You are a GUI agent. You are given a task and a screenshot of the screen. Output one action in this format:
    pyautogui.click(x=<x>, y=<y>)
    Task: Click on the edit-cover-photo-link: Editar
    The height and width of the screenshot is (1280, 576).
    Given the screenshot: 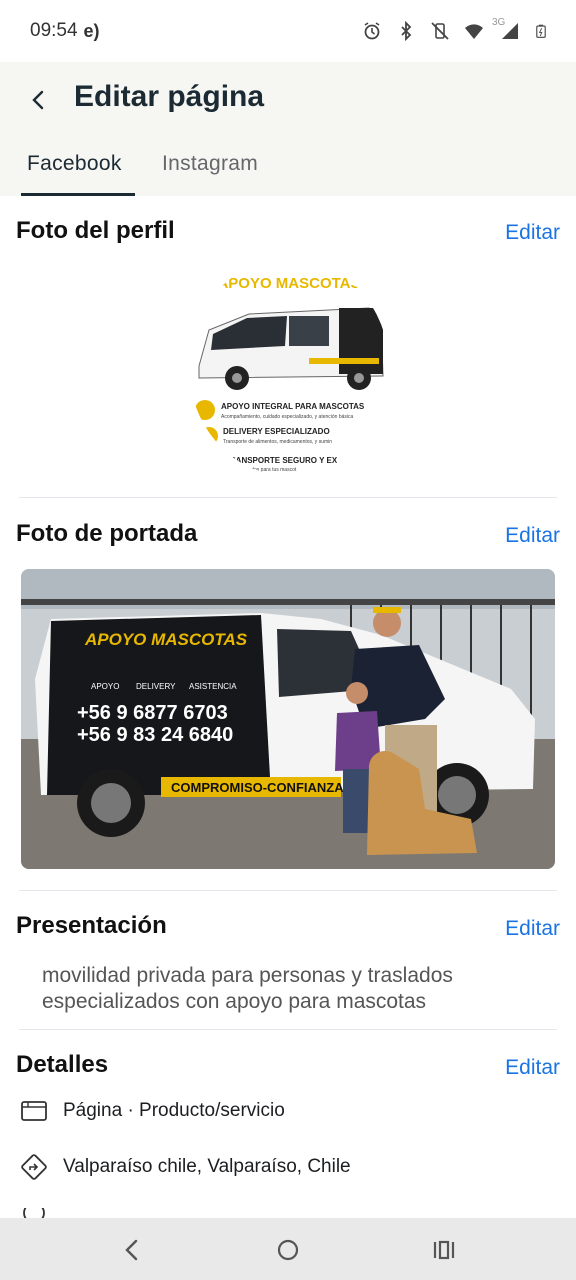 What is the action you would take?
    pyautogui.click(x=532, y=536)
    